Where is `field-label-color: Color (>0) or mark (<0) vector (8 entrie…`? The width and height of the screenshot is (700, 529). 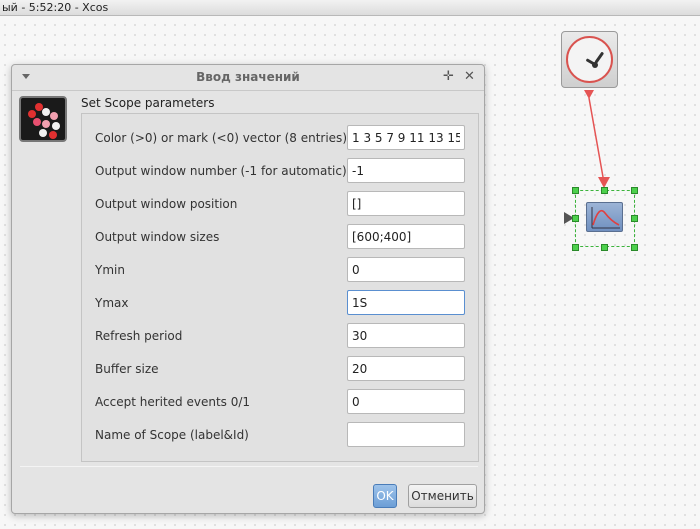 field-label-color: Color (>0) or mark (<0) vector (8 entrie… is located at coordinates (221, 138).